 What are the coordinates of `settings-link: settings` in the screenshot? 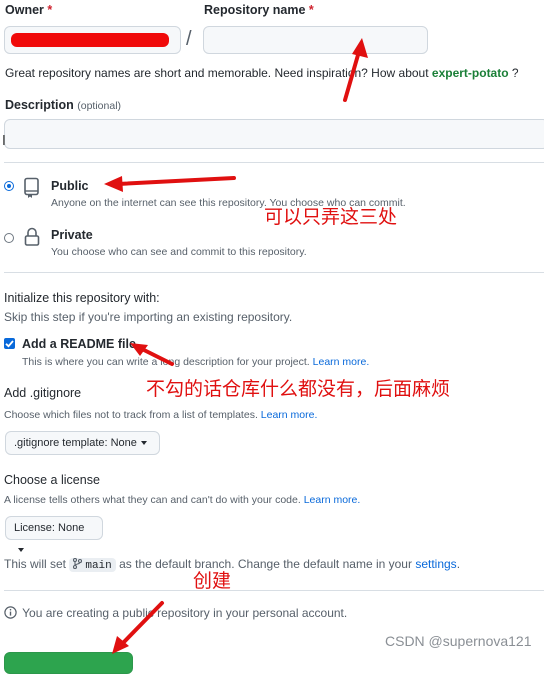 It's located at (435, 564).